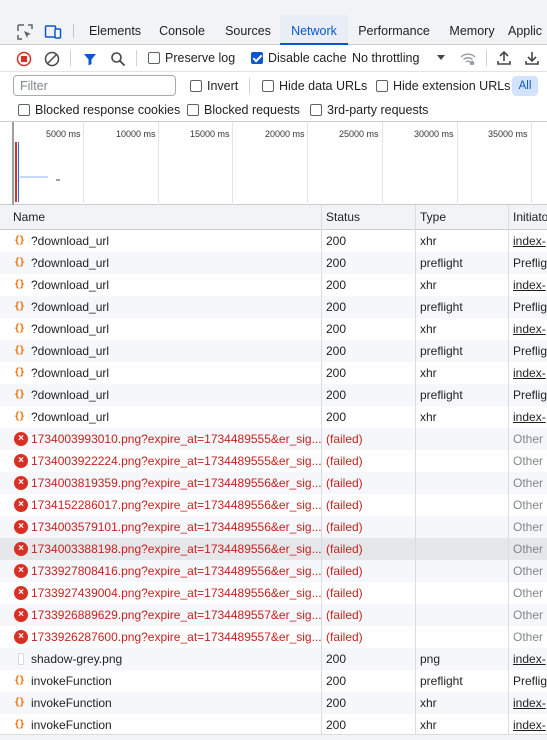  Describe the element at coordinates (528, 483) in the screenshot. I see `request-initiator: Other` at that location.